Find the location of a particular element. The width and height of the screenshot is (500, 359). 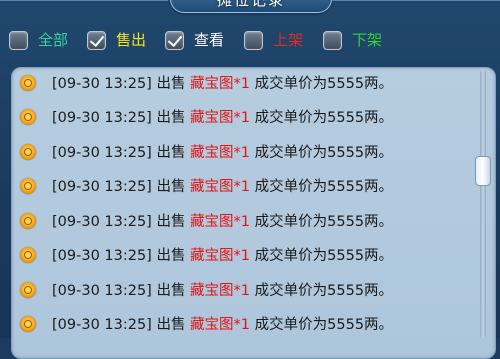

filter-delisted-checkbox is located at coordinates (332, 40).